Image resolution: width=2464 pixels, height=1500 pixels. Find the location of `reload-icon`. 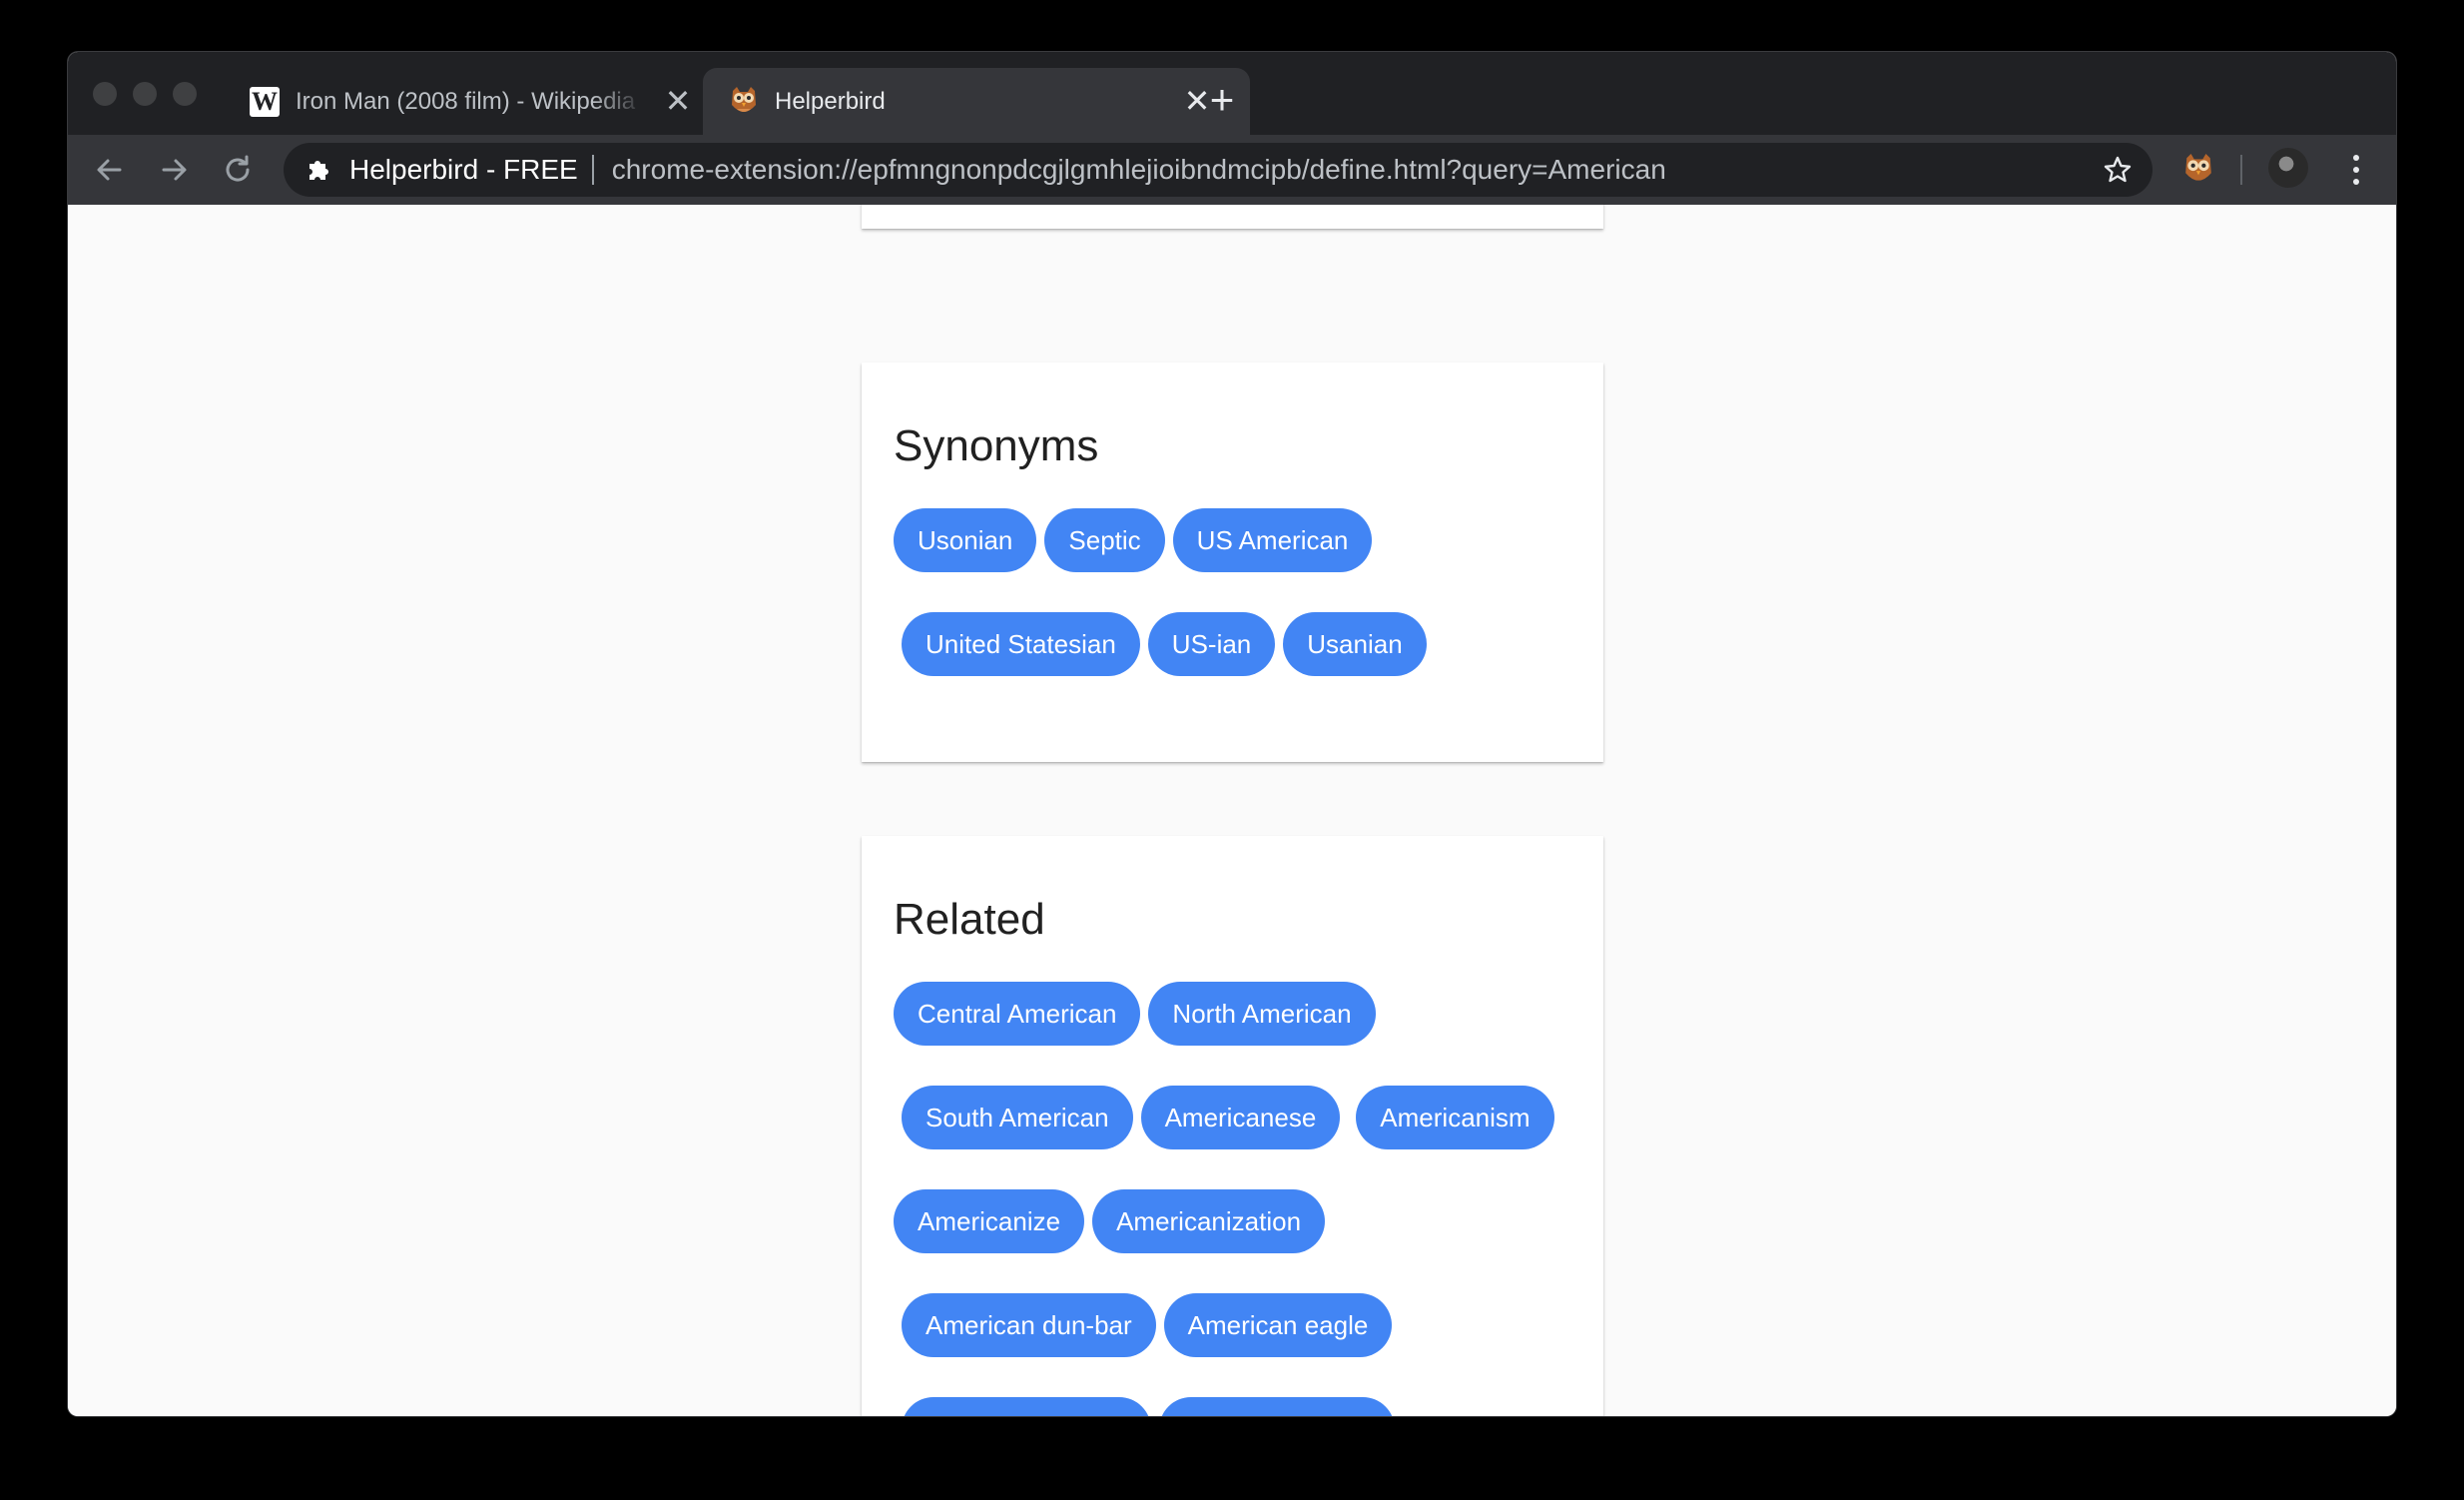

reload-icon is located at coordinates (238, 170).